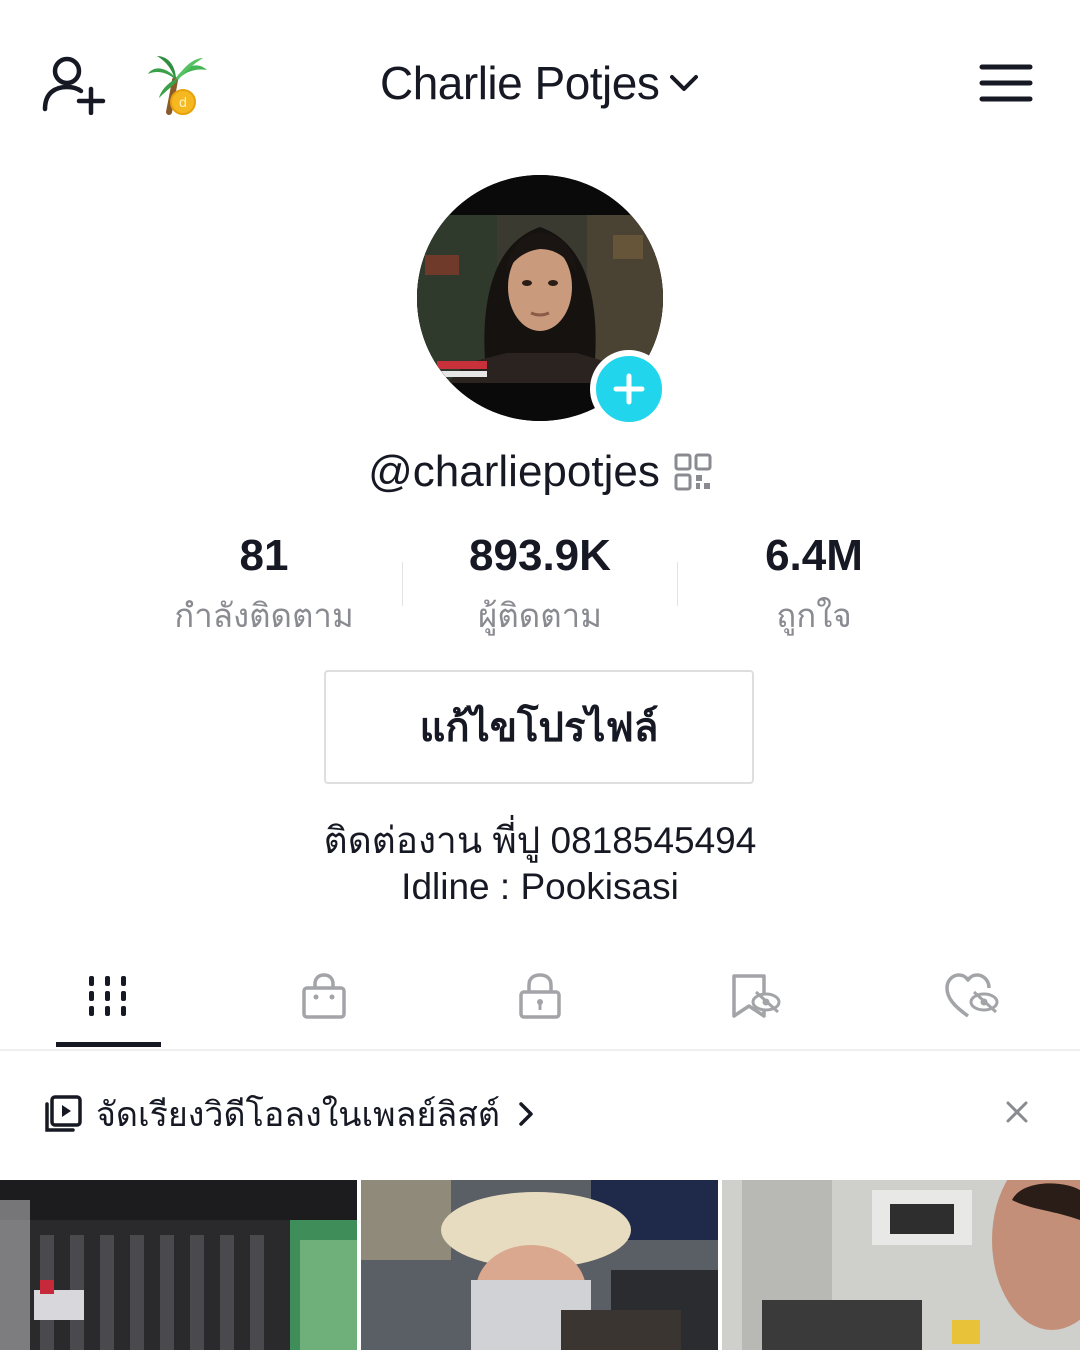 The width and height of the screenshot is (1080, 1350). I want to click on following-label: กำลังติดตาม, so click(264, 615).